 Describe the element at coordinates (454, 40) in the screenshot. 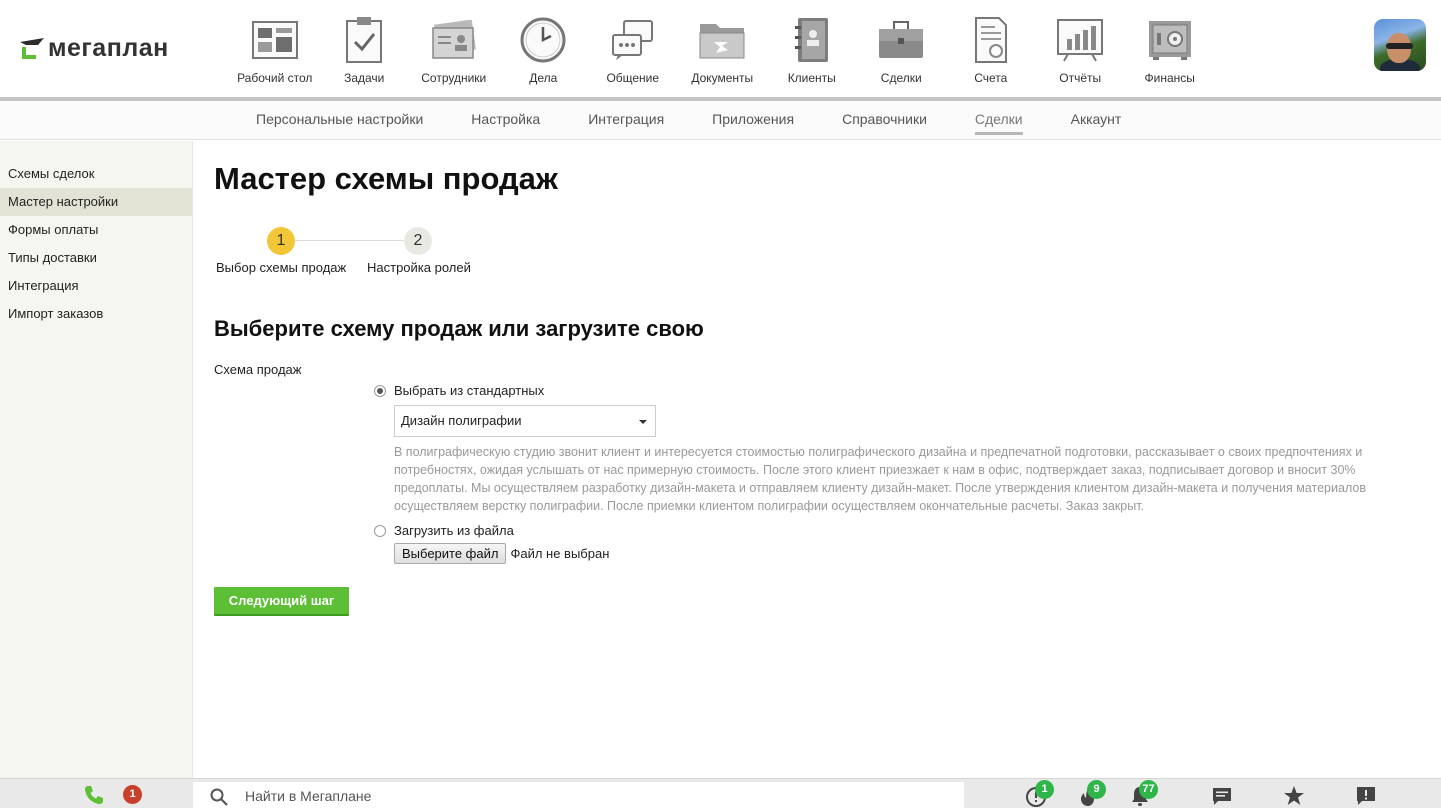

I see `employees-icon` at that location.